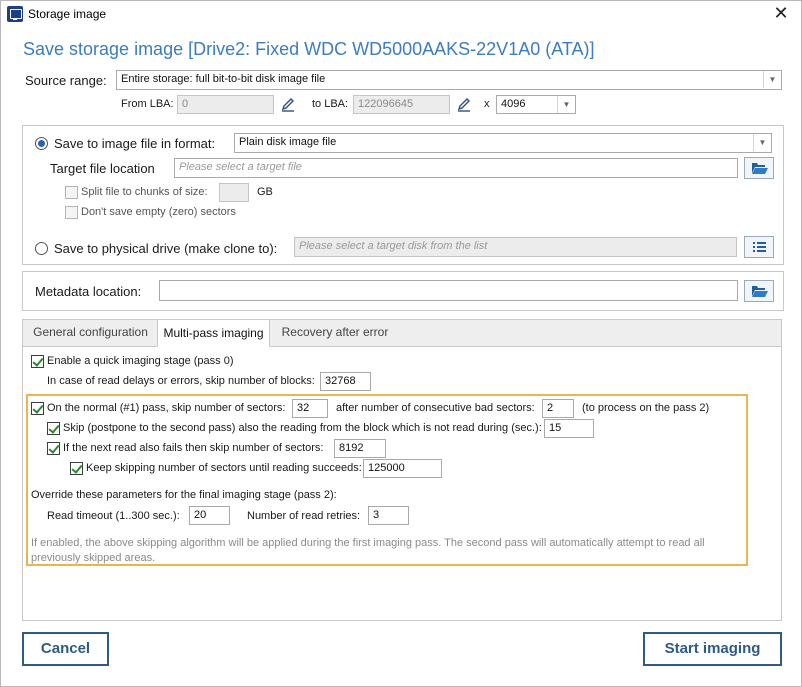 The height and width of the screenshot is (687, 802). Describe the element at coordinates (558, 408) in the screenshot. I see `after-bad-sectors-input: 2` at that location.